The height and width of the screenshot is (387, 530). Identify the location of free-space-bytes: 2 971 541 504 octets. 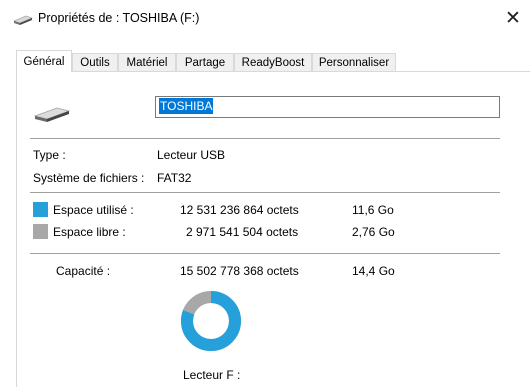
(242, 232).